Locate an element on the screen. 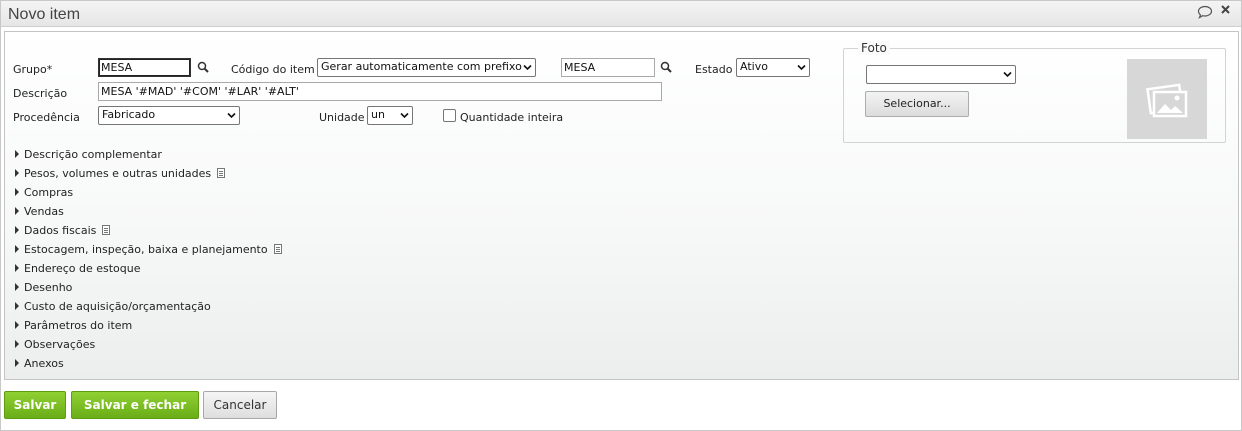  section-dados-fiscais: Dados fiscais is located at coordinates (63, 232).